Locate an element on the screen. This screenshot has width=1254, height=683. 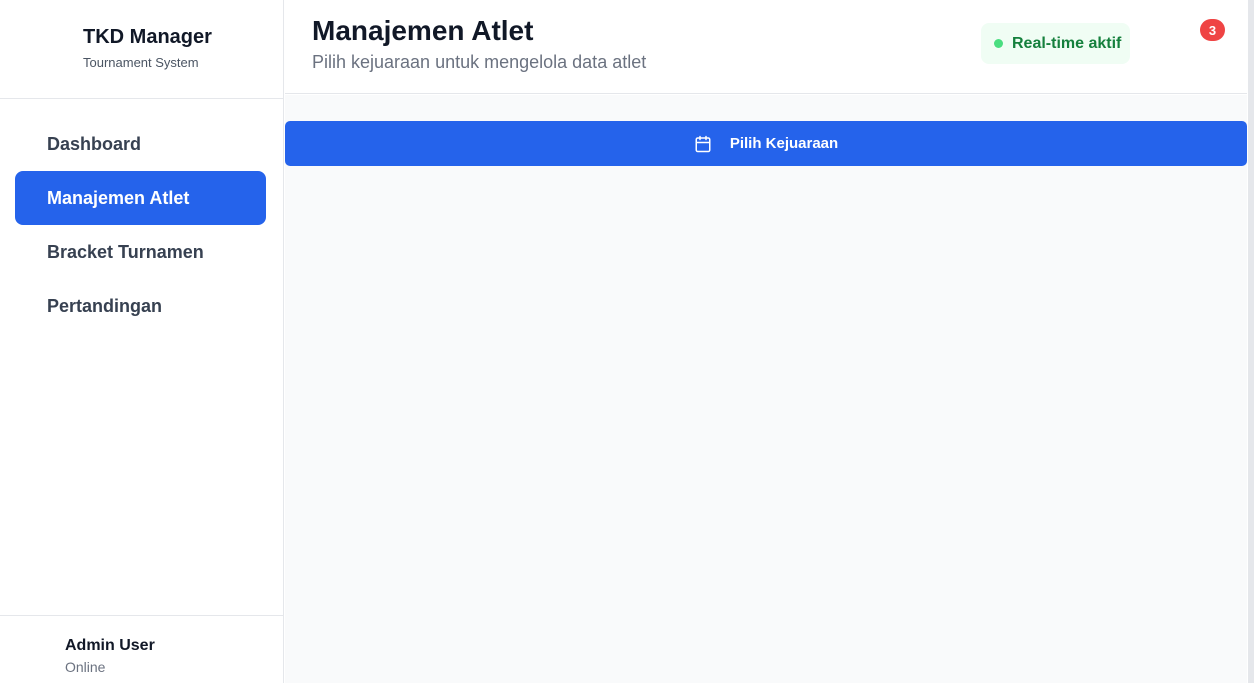
sidebar-item-bracket-turnamen: Bracket Turnamen is located at coordinates (140, 252).